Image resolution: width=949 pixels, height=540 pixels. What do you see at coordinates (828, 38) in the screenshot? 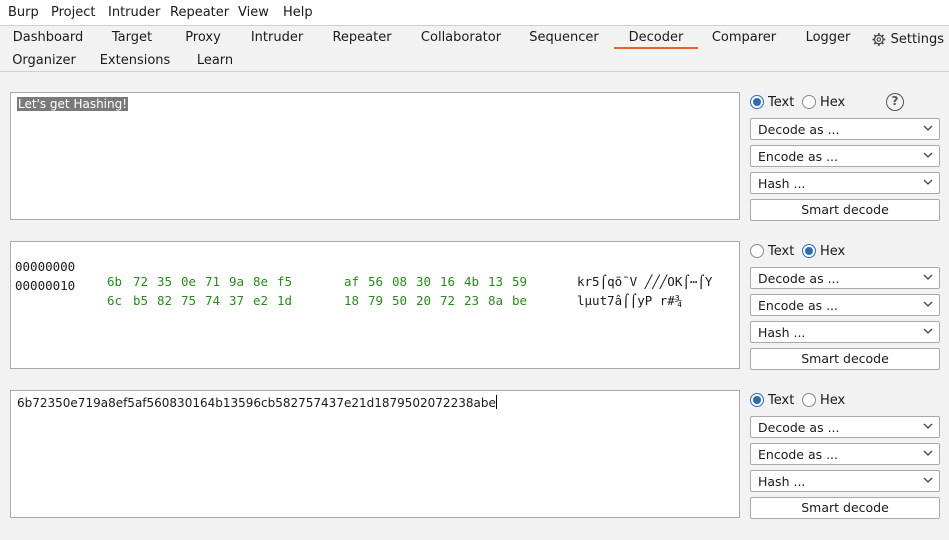
I see `tab-logger: Logger` at bounding box center [828, 38].